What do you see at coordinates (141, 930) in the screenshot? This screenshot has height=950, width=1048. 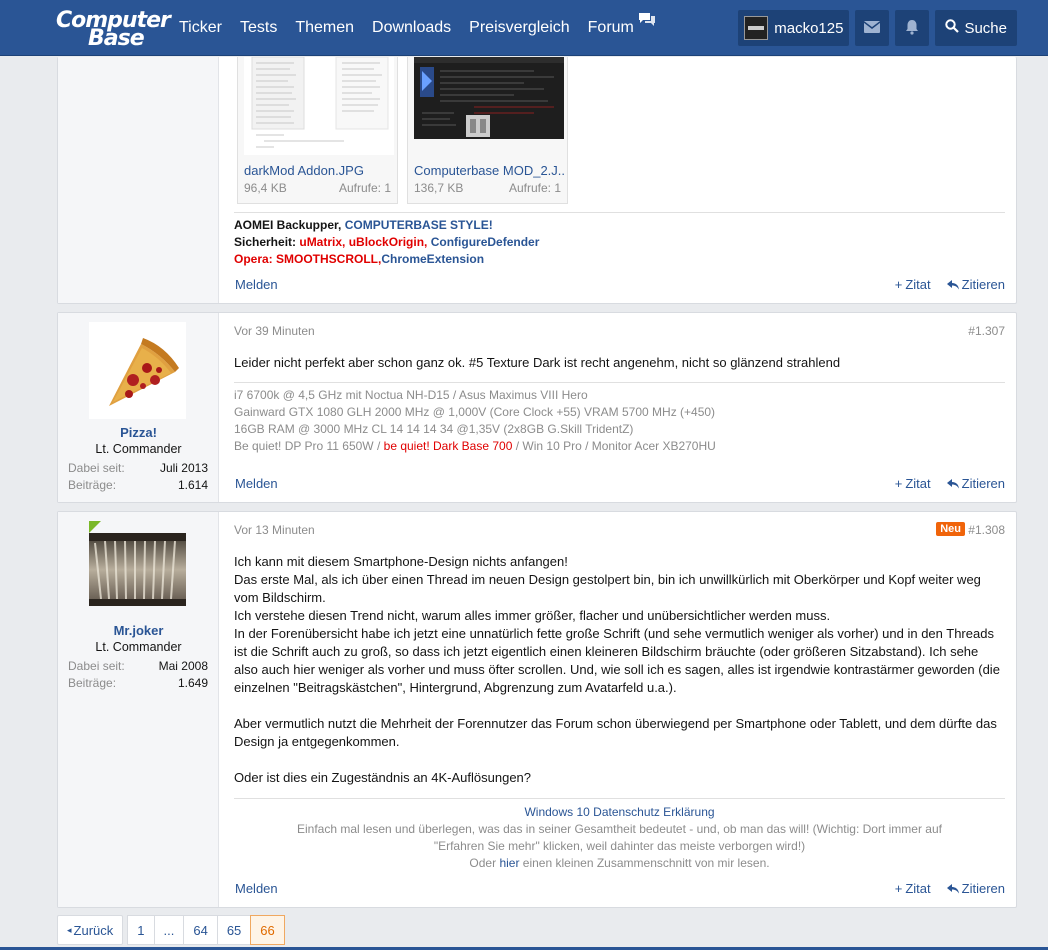 I see `page-link-1: 1` at bounding box center [141, 930].